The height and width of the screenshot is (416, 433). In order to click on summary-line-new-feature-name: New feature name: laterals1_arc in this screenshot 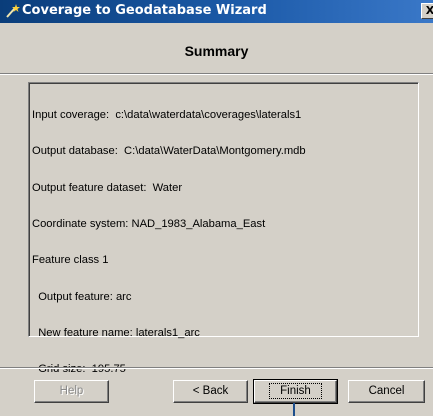, I will do `click(116, 332)`.